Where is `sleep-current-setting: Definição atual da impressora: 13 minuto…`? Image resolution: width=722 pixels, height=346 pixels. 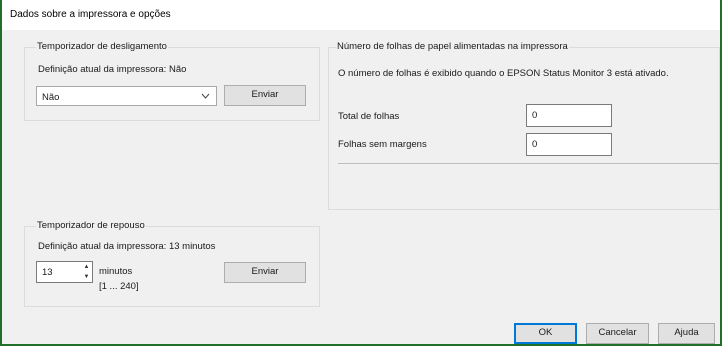
sleep-current-setting: Definição atual da impressora: 13 minuto… is located at coordinates (127, 246).